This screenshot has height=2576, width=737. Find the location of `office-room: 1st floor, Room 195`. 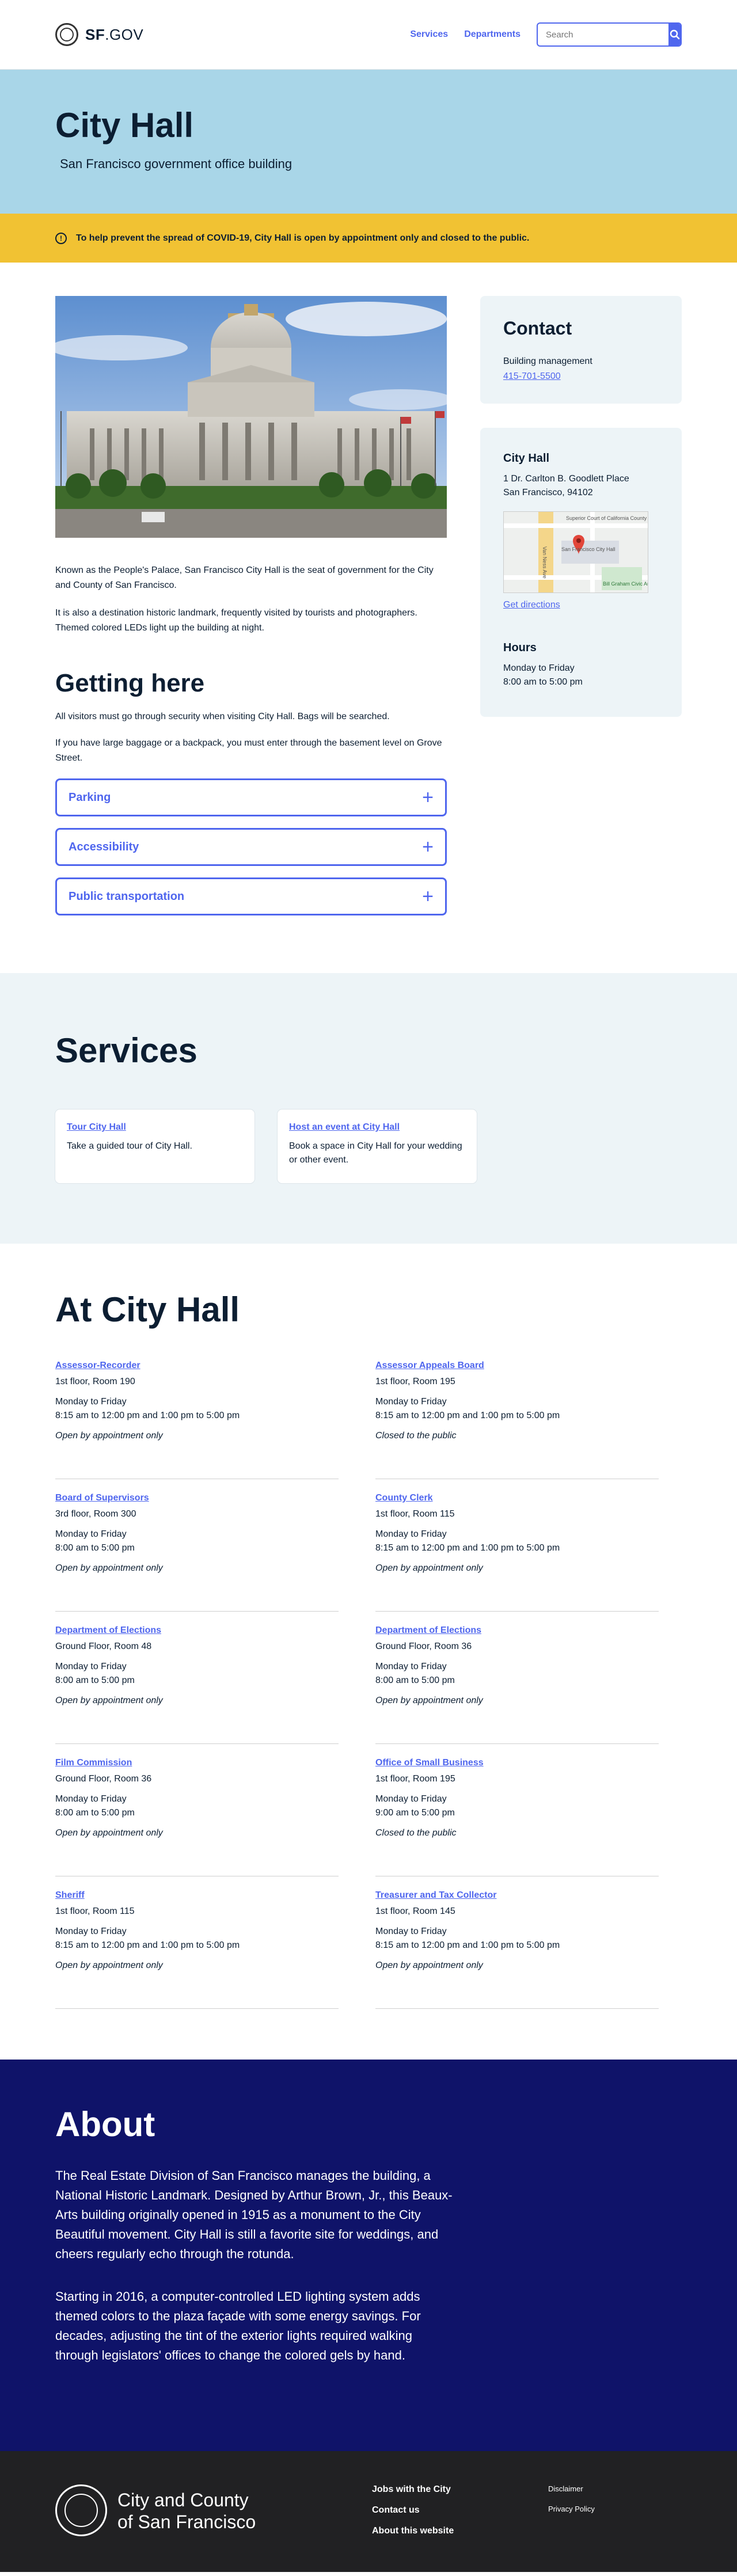

office-room: 1st floor, Room 195 is located at coordinates (415, 1779).